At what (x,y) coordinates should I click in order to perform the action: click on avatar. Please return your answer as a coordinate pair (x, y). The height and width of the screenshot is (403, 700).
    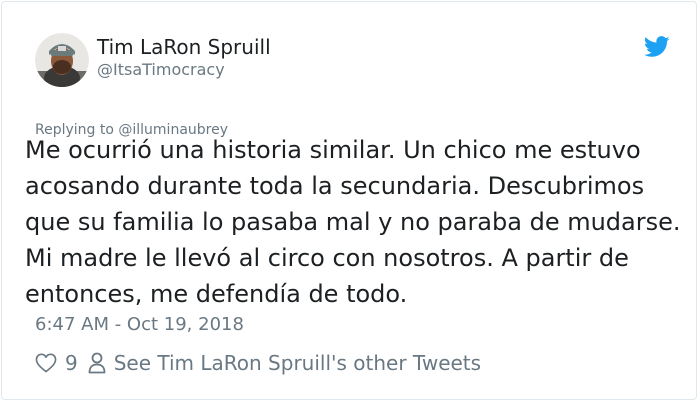
    Looking at the image, I should click on (62, 60).